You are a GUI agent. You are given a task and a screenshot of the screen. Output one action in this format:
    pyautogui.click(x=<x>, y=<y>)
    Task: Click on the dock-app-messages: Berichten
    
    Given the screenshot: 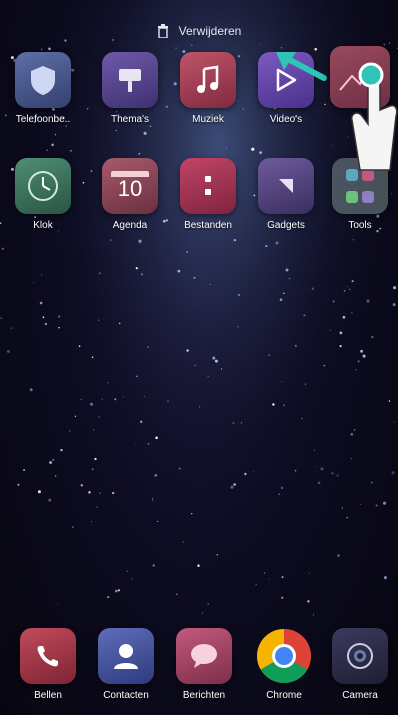 What is the action you would take?
    pyautogui.click(x=204, y=664)
    